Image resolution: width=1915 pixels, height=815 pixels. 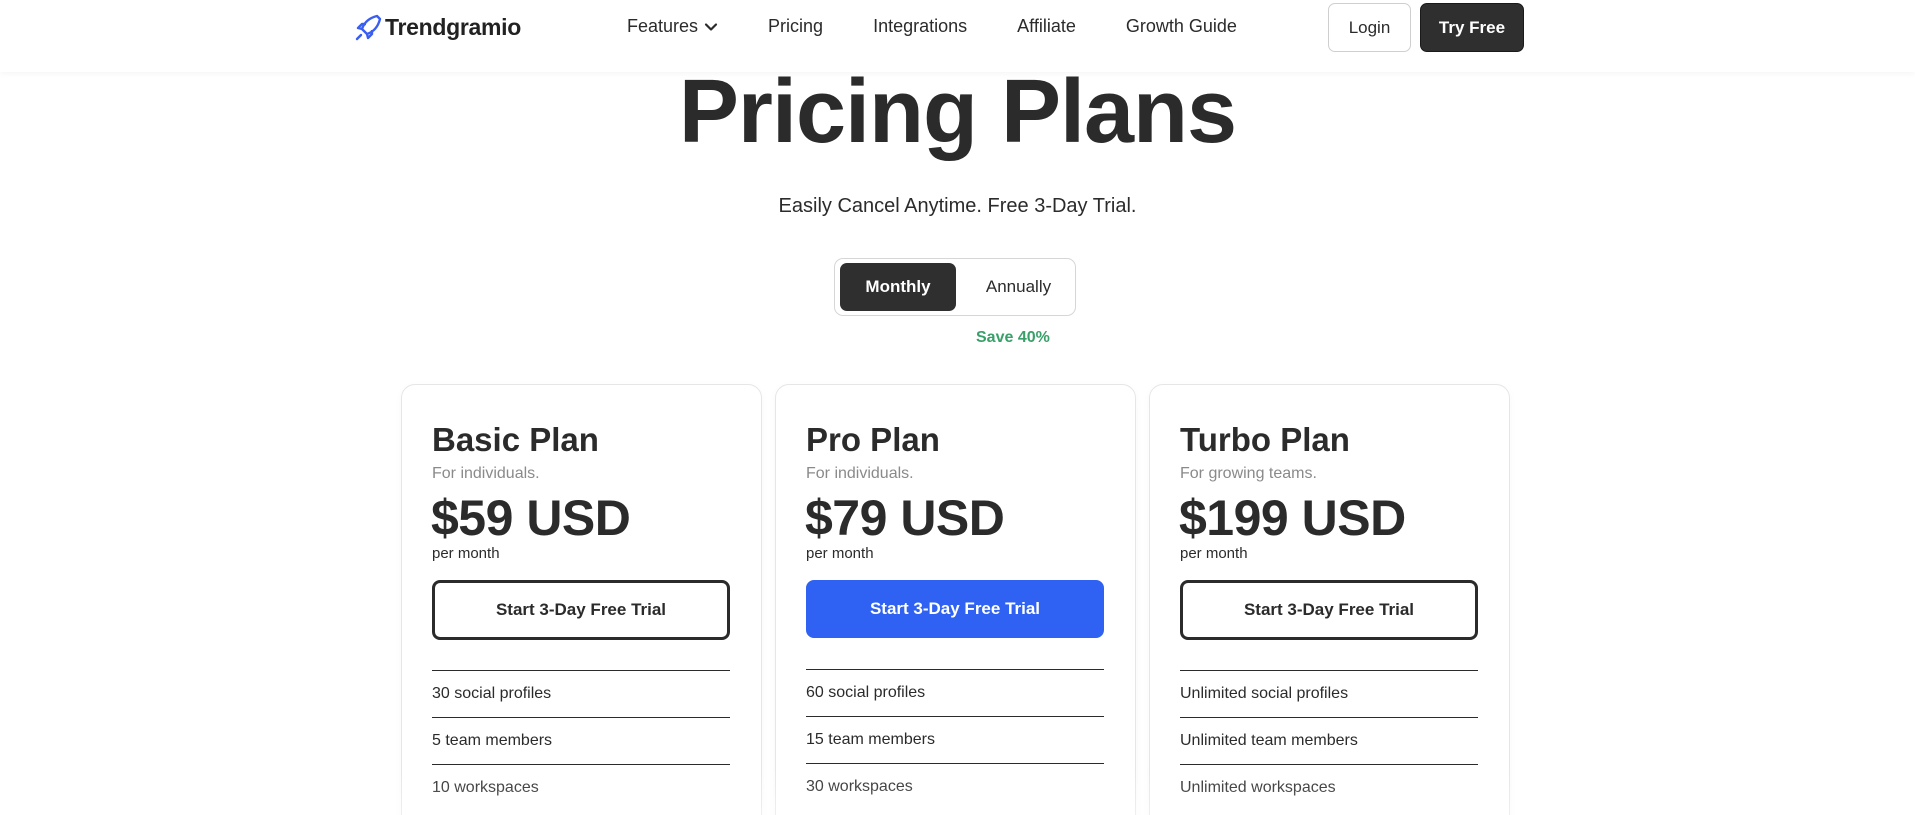 What do you see at coordinates (1181, 26) in the screenshot?
I see `nav-item-growth-guide: Growth Guide` at bounding box center [1181, 26].